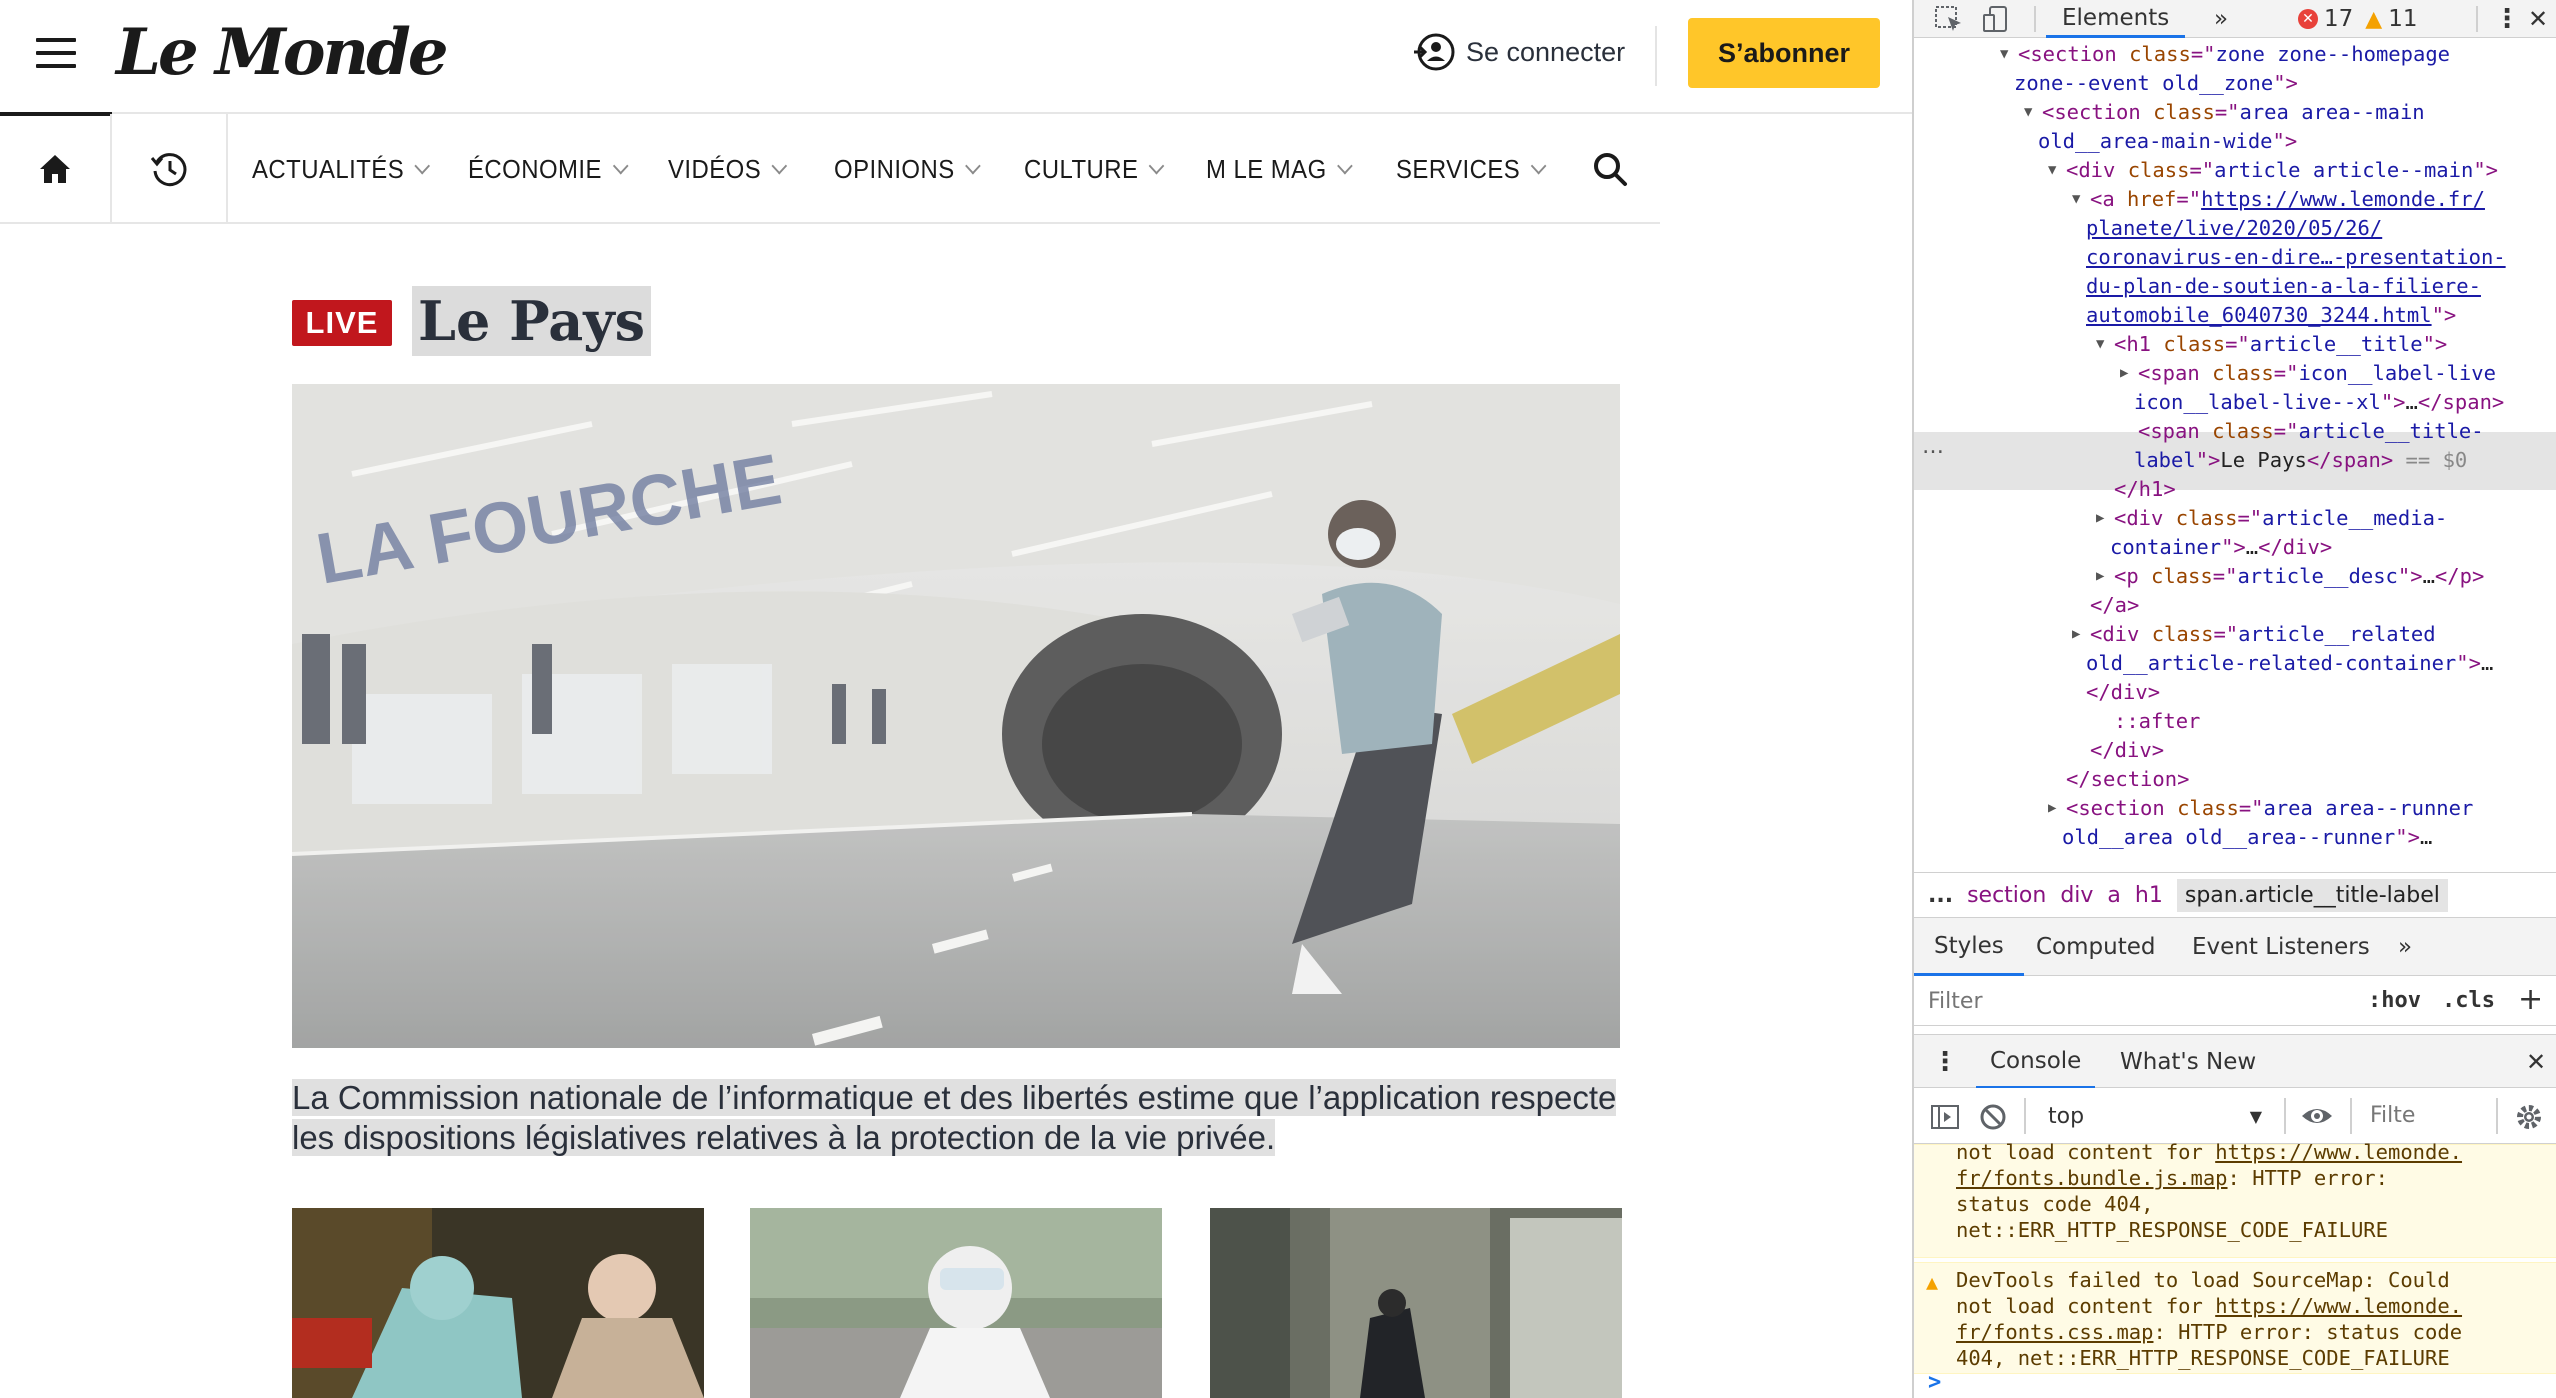 The height and width of the screenshot is (1398, 2556). What do you see at coordinates (1934, 1383) in the screenshot?
I see `console-prompt: >` at bounding box center [1934, 1383].